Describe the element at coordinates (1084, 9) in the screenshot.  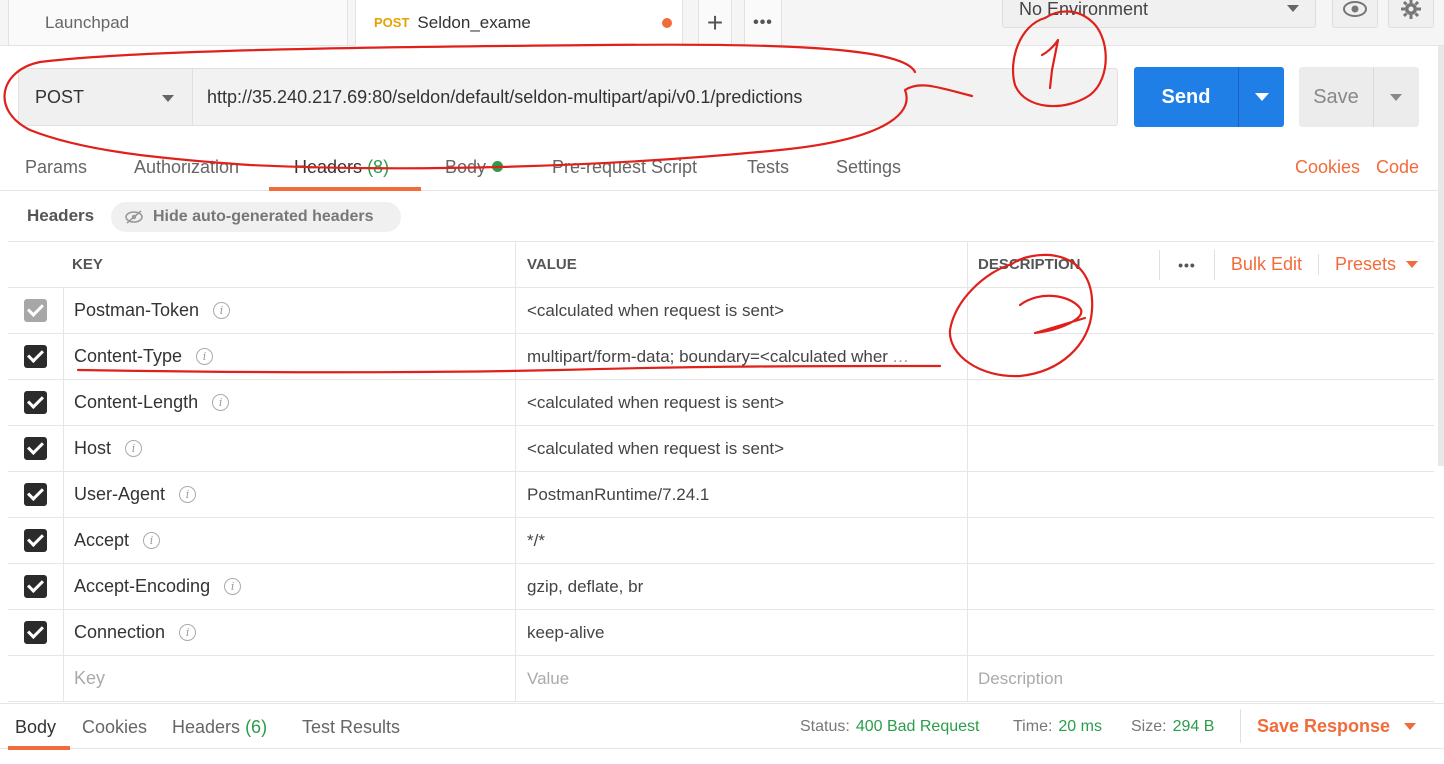
I see `environment-selected-label: No Environment` at that location.